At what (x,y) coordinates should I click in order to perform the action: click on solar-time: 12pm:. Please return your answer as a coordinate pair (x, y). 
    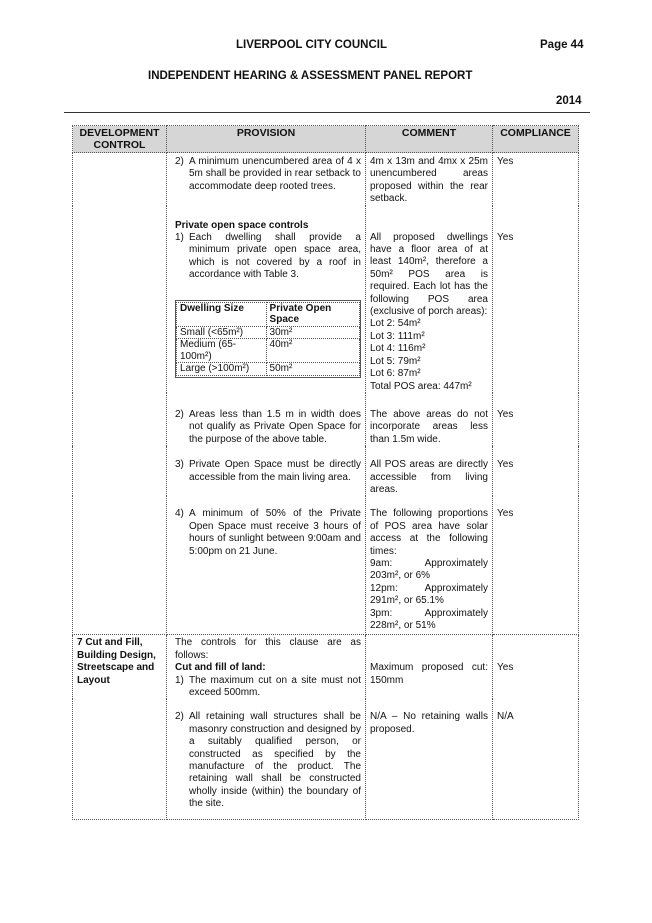
    Looking at the image, I should click on (384, 588).